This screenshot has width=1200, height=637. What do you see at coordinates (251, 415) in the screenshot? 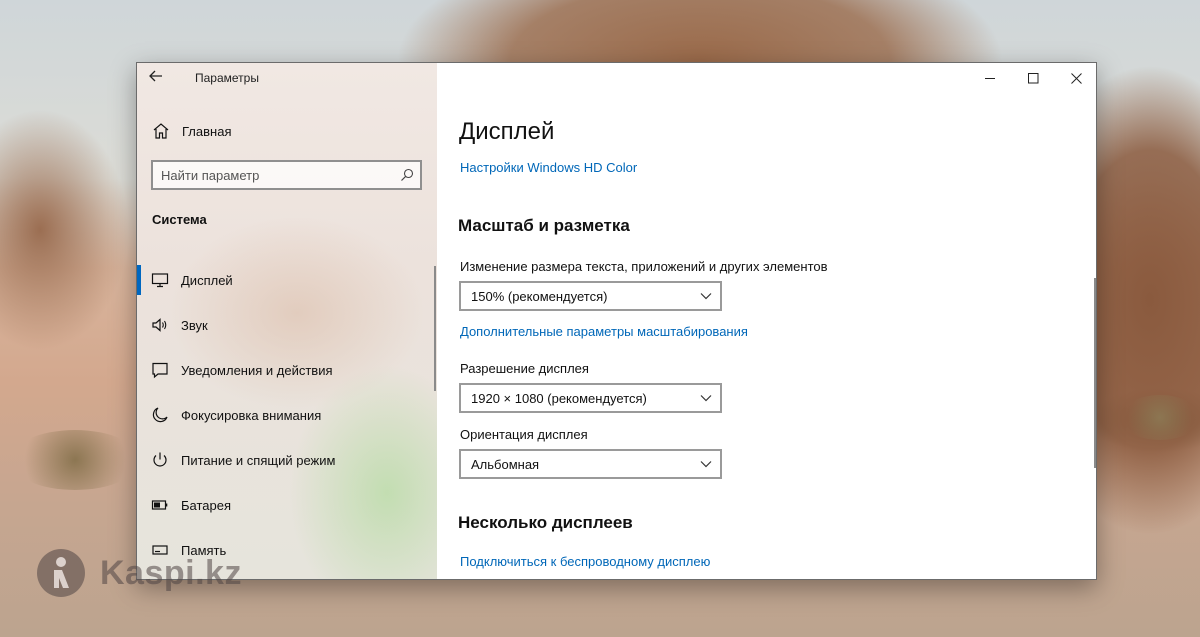
I see `sidebar-item-label: Фокусировка внимания` at bounding box center [251, 415].